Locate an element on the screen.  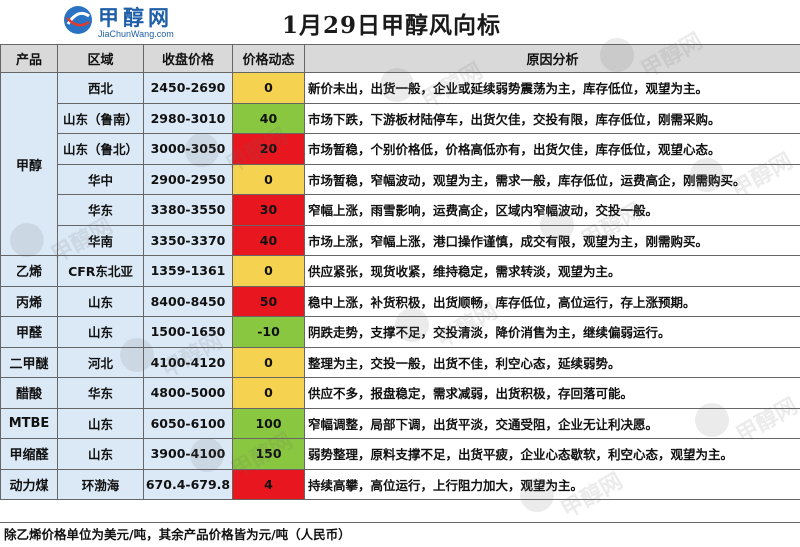
analysis-cell: 市场暂稳，个别价格低，价格高低亦有，出货欠佳，库存低位，观望心态。 is located at coordinates (552, 149).